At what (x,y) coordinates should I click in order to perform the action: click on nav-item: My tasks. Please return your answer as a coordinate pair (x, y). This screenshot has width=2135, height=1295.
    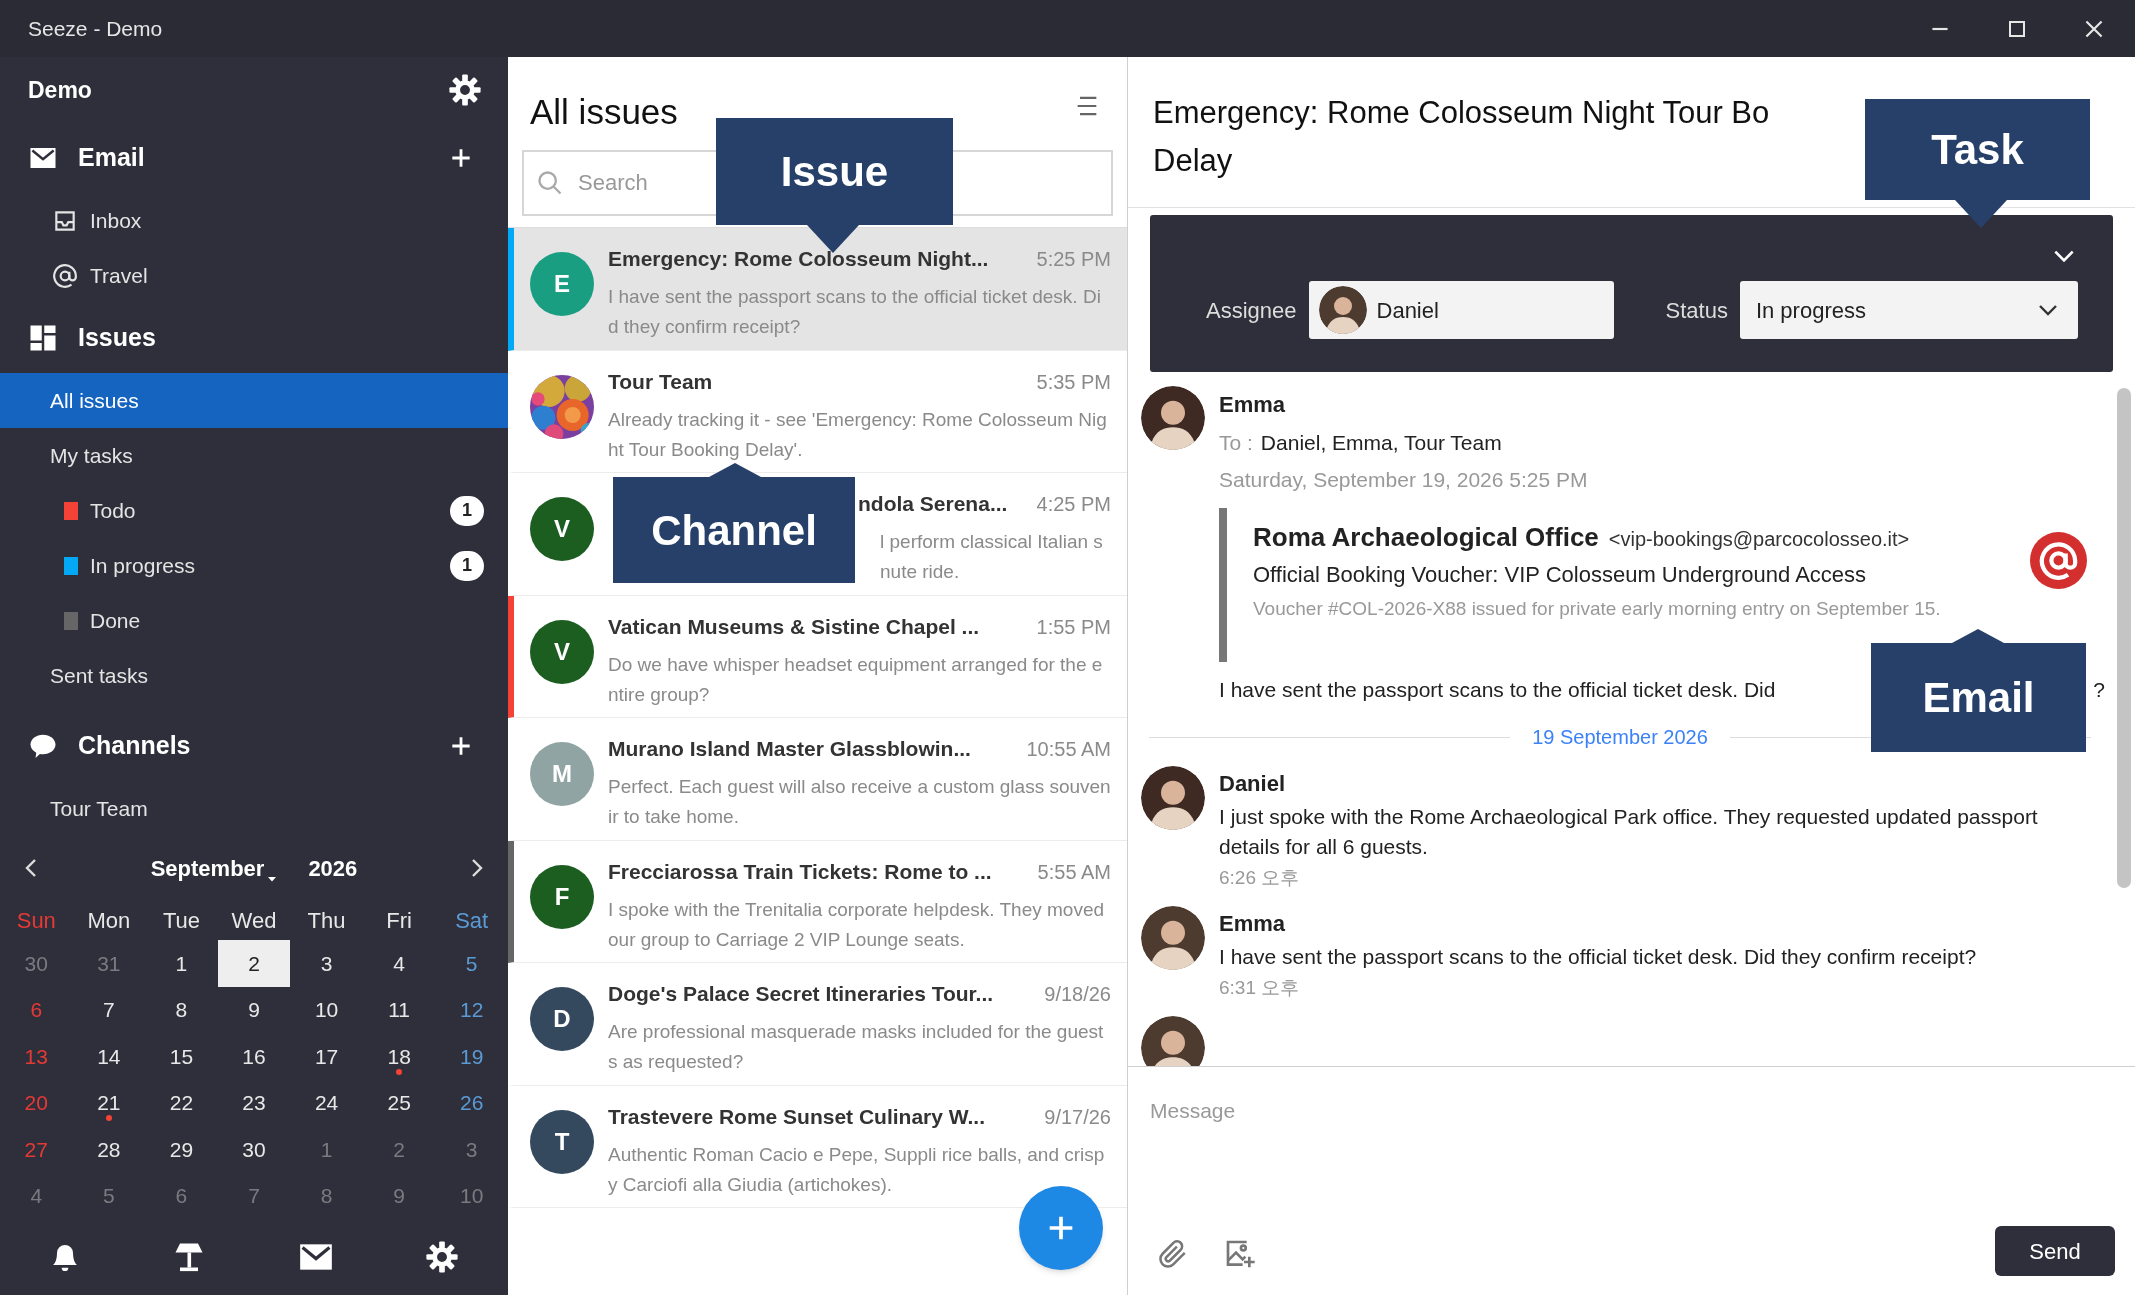
    Looking at the image, I should click on (254, 455).